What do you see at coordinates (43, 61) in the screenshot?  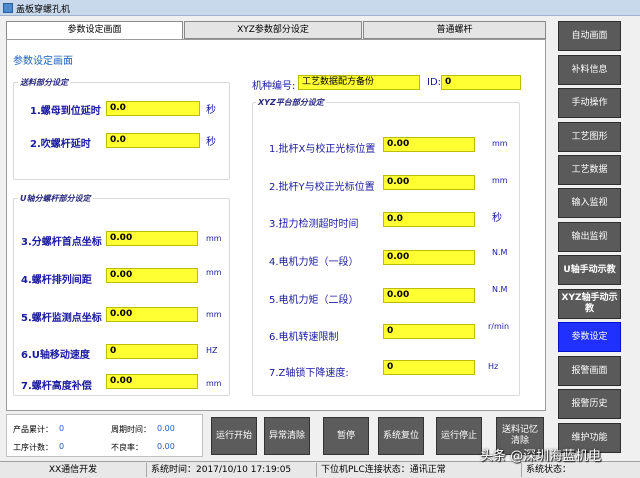 I see `page-title: 参数设定画面` at bounding box center [43, 61].